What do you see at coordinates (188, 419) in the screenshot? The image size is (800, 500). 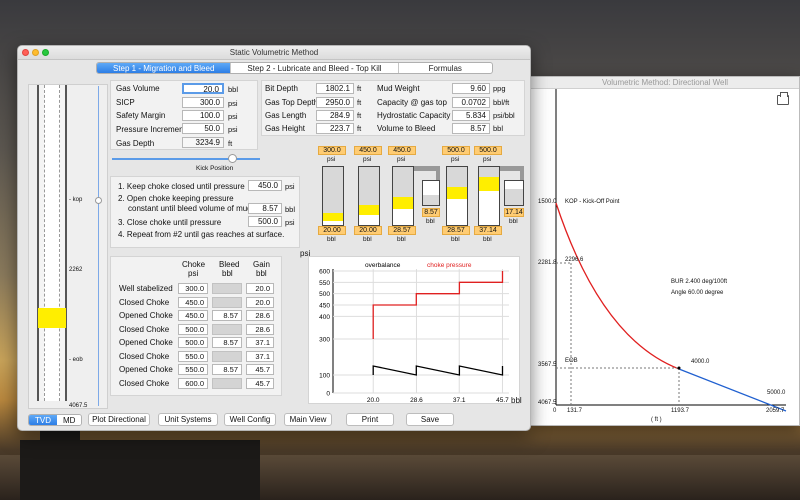 I see `unit-systems-button: Unit Systems` at bounding box center [188, 419].